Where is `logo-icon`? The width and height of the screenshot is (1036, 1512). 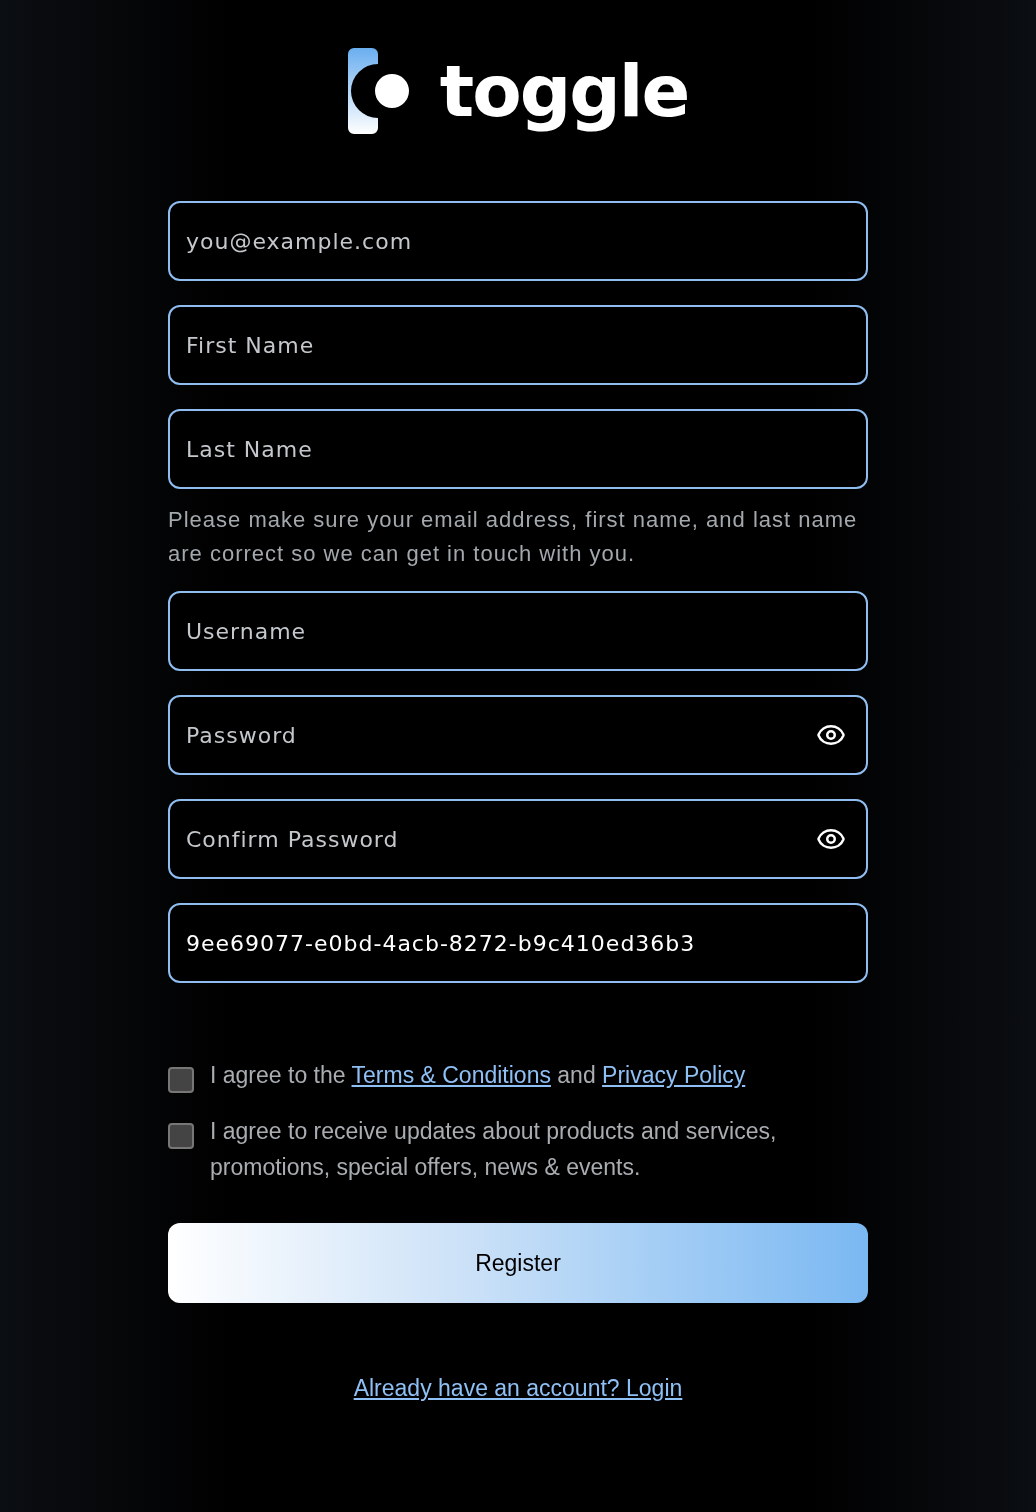 logo-icon is located at coordinates (378, 91).